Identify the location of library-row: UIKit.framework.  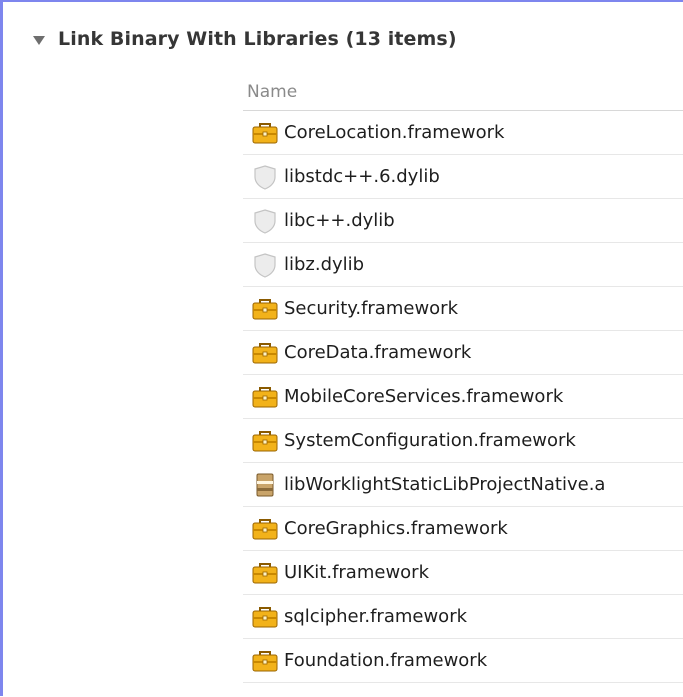
(463, 573).